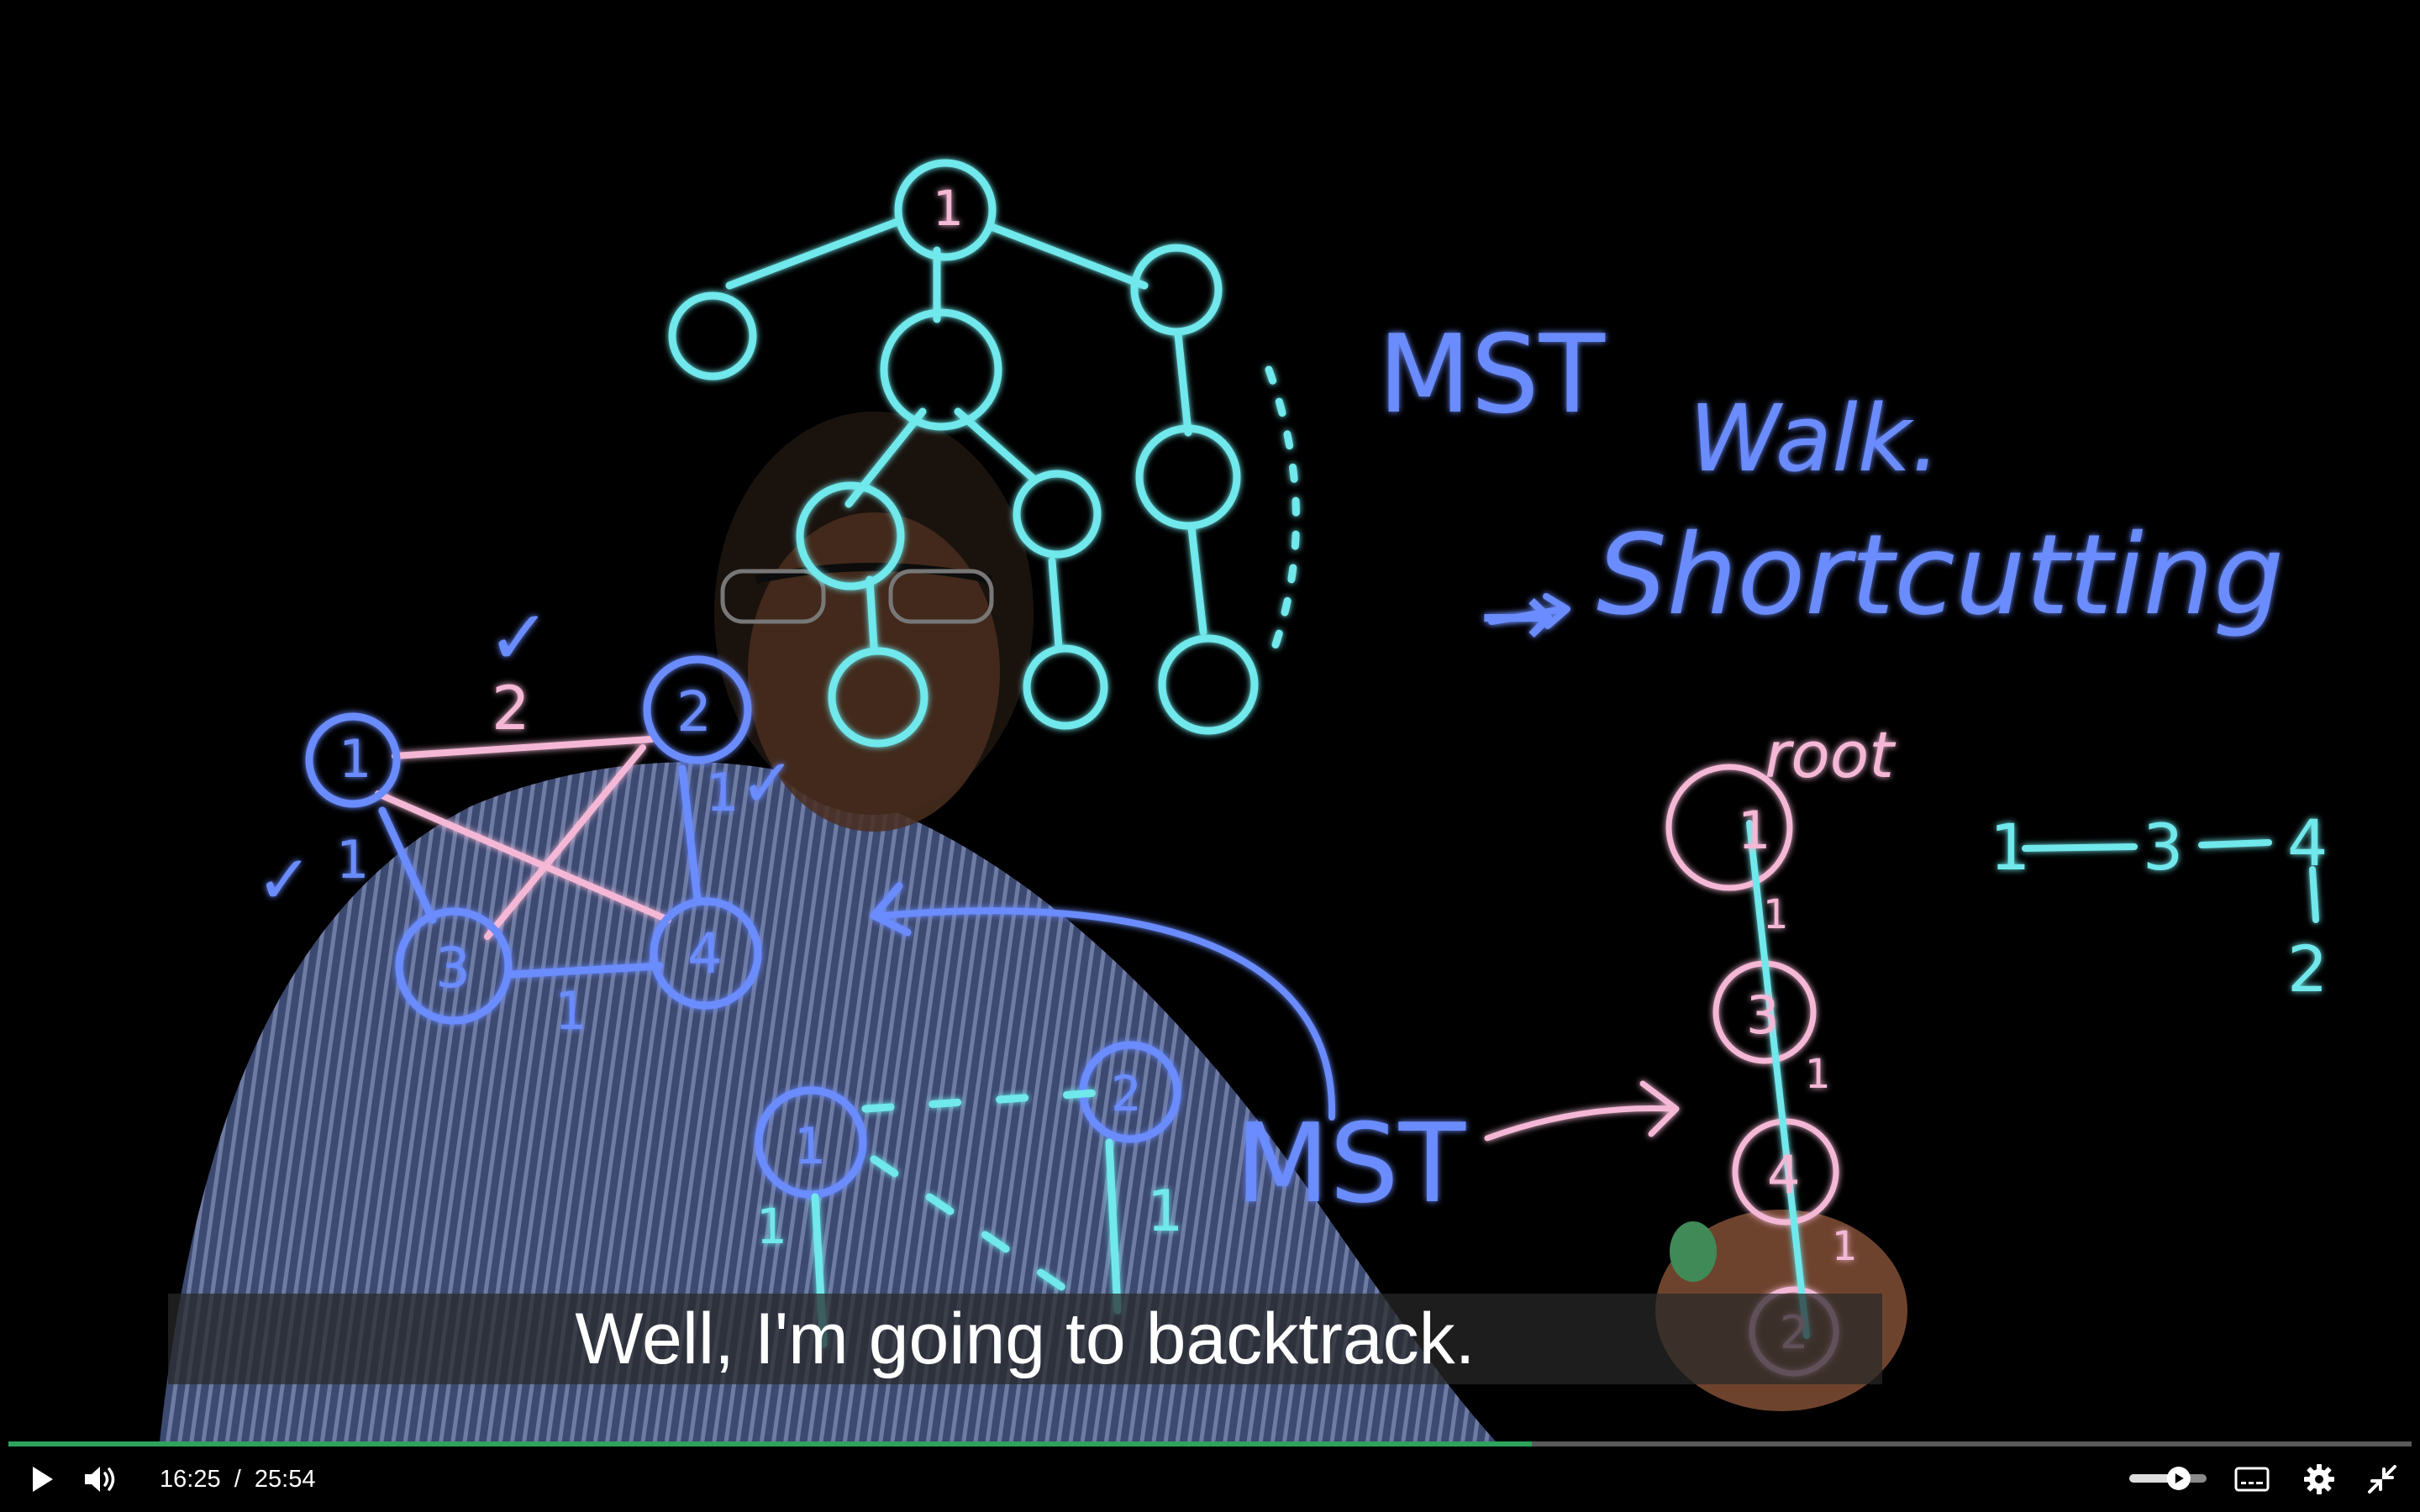 The height and width of the screenshot is (1512, 2420). What do you see at coordinates (571, 1011) in the screenshot?
I see `edge-weight-34: 1` at bounding box center [571, 1011].